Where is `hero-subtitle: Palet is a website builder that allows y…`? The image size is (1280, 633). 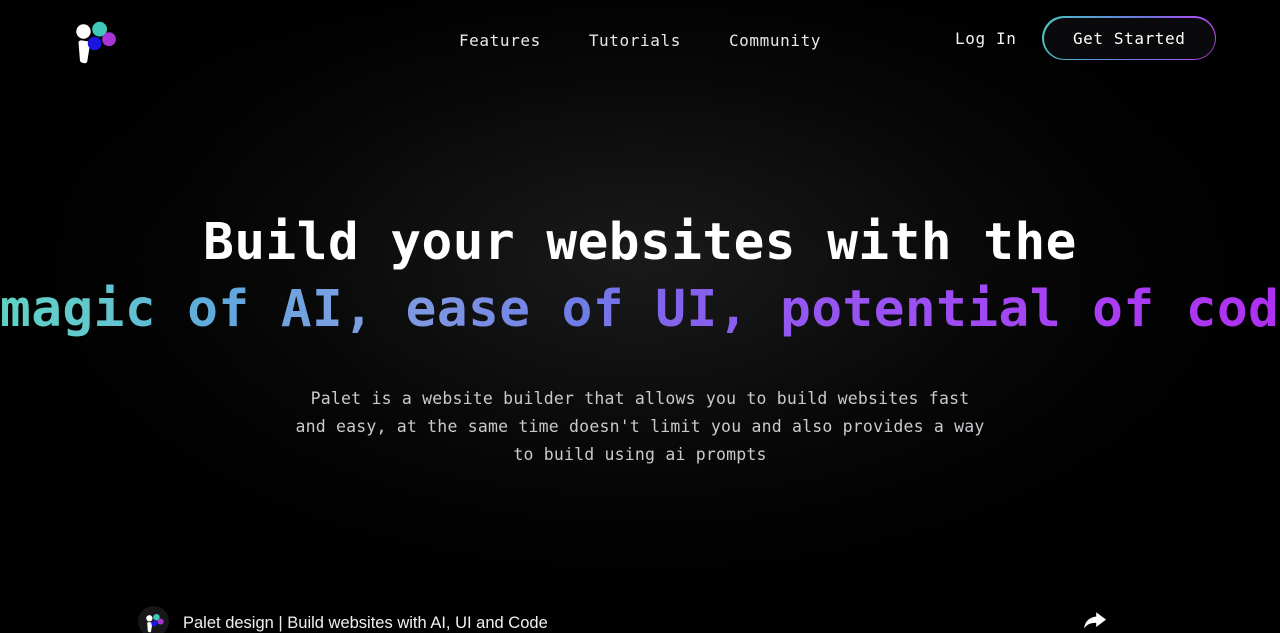
hero-subtitle: Palet is a website builder that allows y… is located at coordinates (640, 427).